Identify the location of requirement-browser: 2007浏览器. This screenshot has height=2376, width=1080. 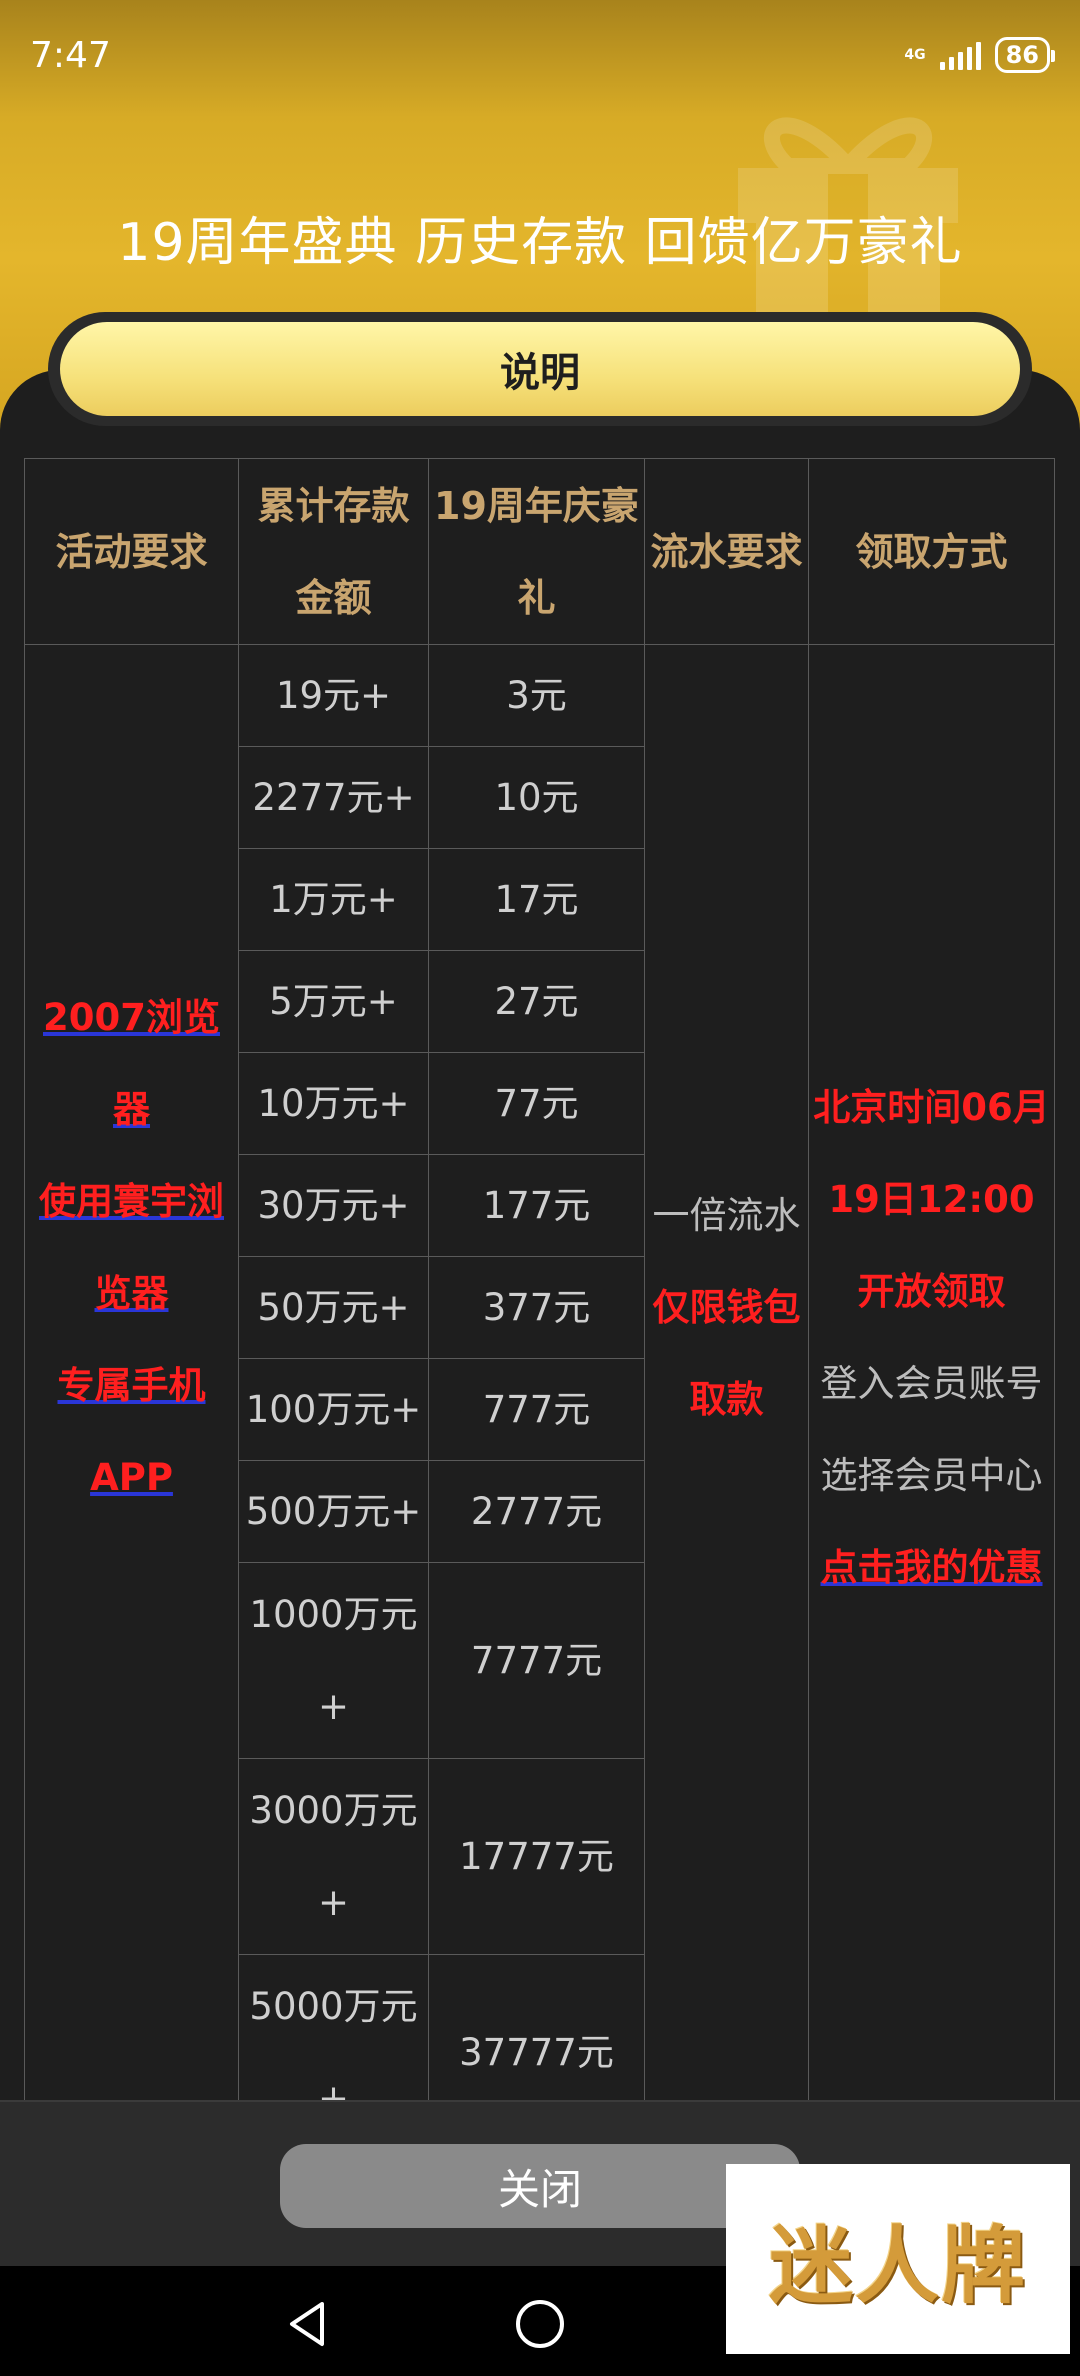
(131, 1064).